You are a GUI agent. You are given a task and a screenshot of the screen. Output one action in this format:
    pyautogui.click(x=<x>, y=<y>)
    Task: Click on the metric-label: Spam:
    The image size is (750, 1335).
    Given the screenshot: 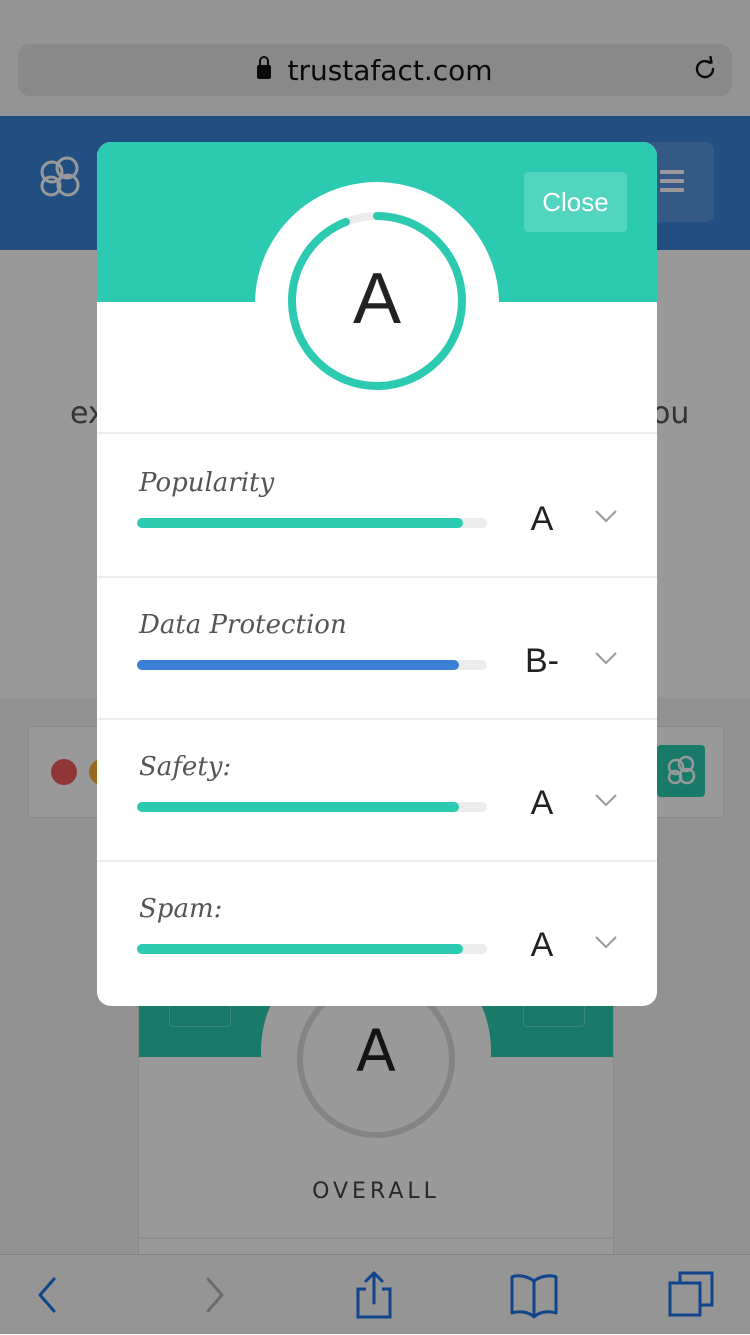 What is the action you would take?
    pyautogui.click(x=181, y=909)
    